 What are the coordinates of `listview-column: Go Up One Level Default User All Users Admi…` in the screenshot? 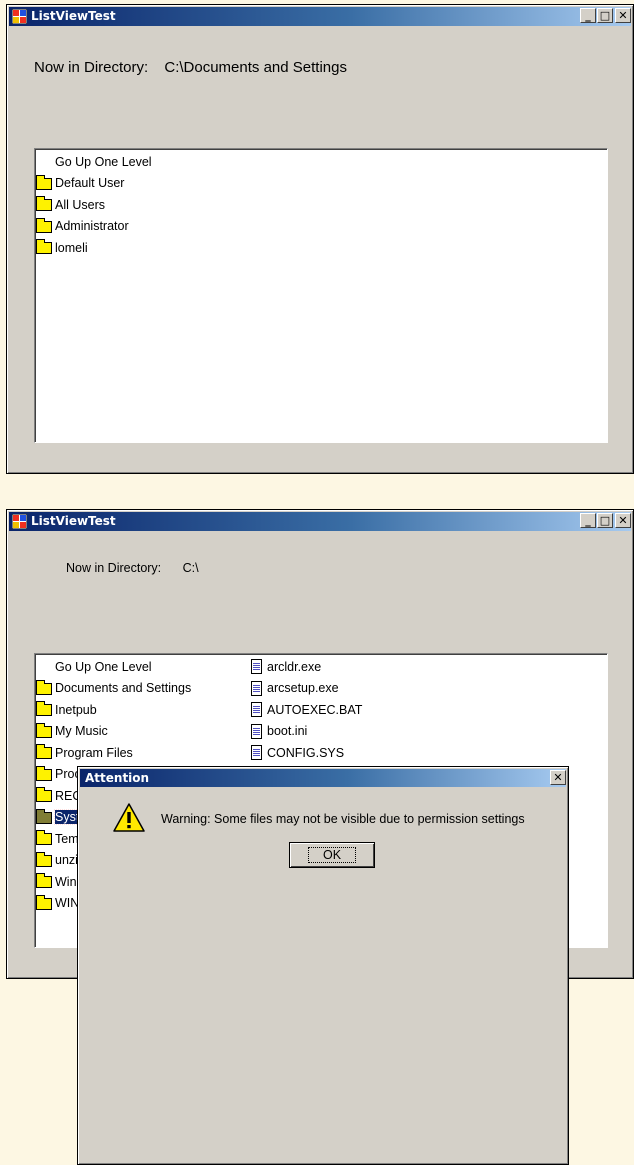 It's located at (94, 205).